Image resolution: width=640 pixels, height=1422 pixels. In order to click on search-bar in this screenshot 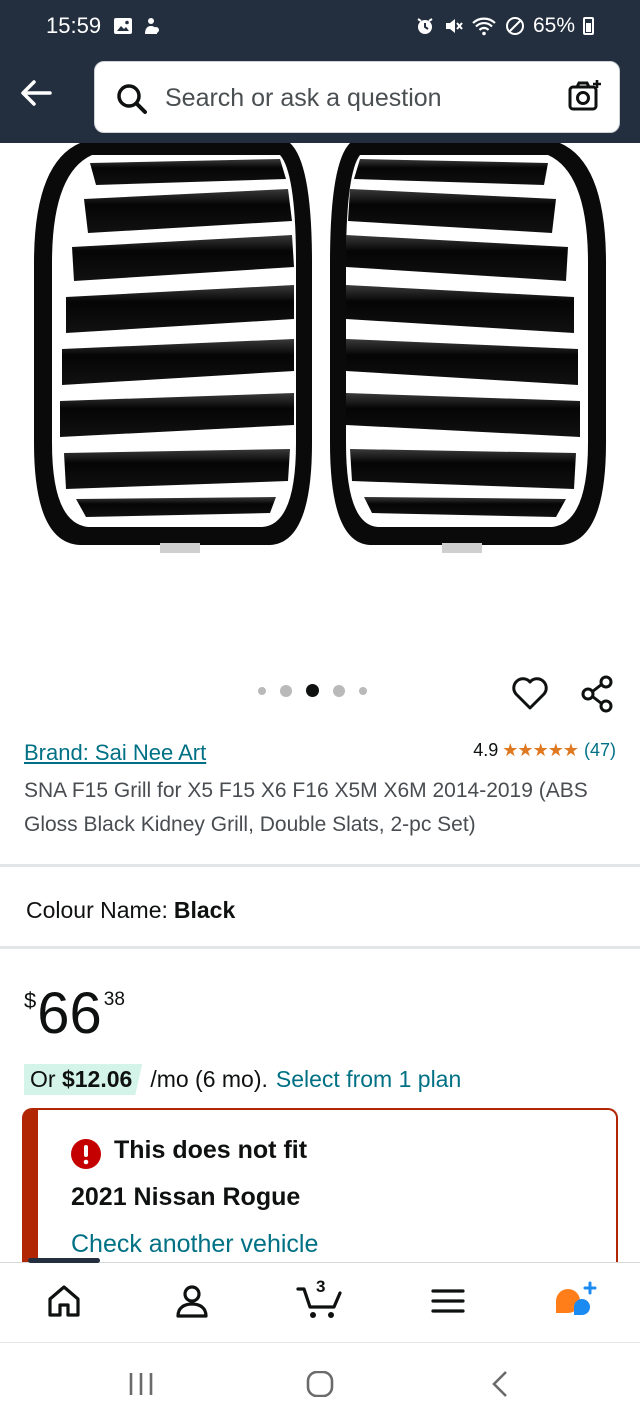, I will do `click(357, 97)`.